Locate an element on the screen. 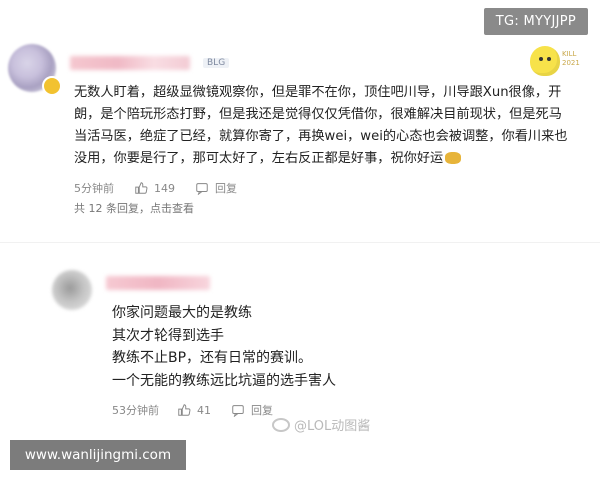 This screenshot has height=480, width=600. comment-line-last: 没用，你要是行了，那可太好了，左右反正都是好事，祝你好运 is located at coordinates (329, 159).